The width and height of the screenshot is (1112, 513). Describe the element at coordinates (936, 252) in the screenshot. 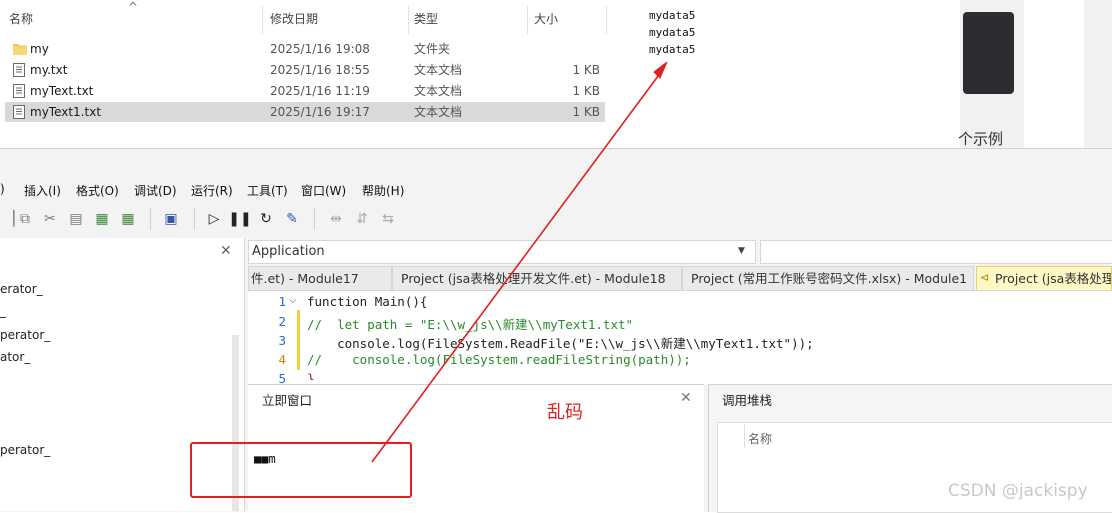

I see `procedure-dropdown` at that location.